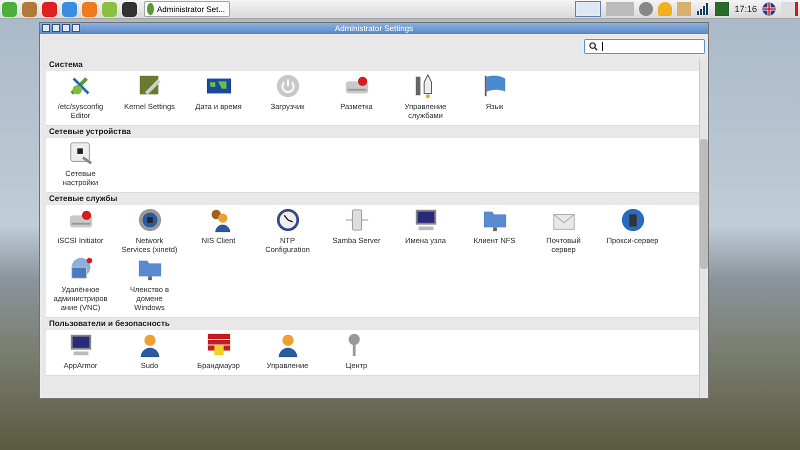 The image size is (800, 450). I want to click on search-icon, so click(593, 46).